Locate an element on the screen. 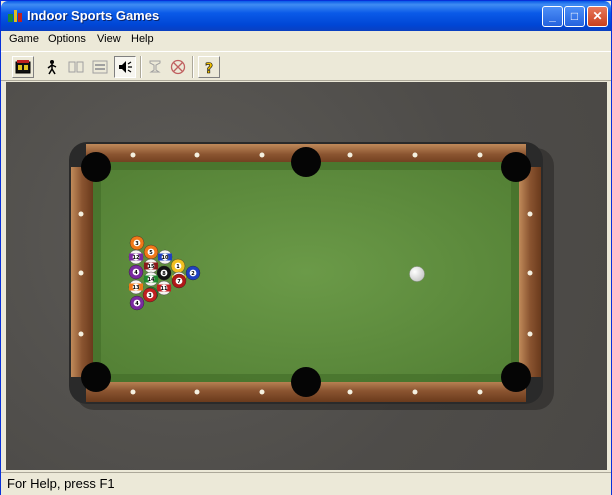 The height and width of the screenshot is (495, 612). player-icon is located at coordinates (52, 67).